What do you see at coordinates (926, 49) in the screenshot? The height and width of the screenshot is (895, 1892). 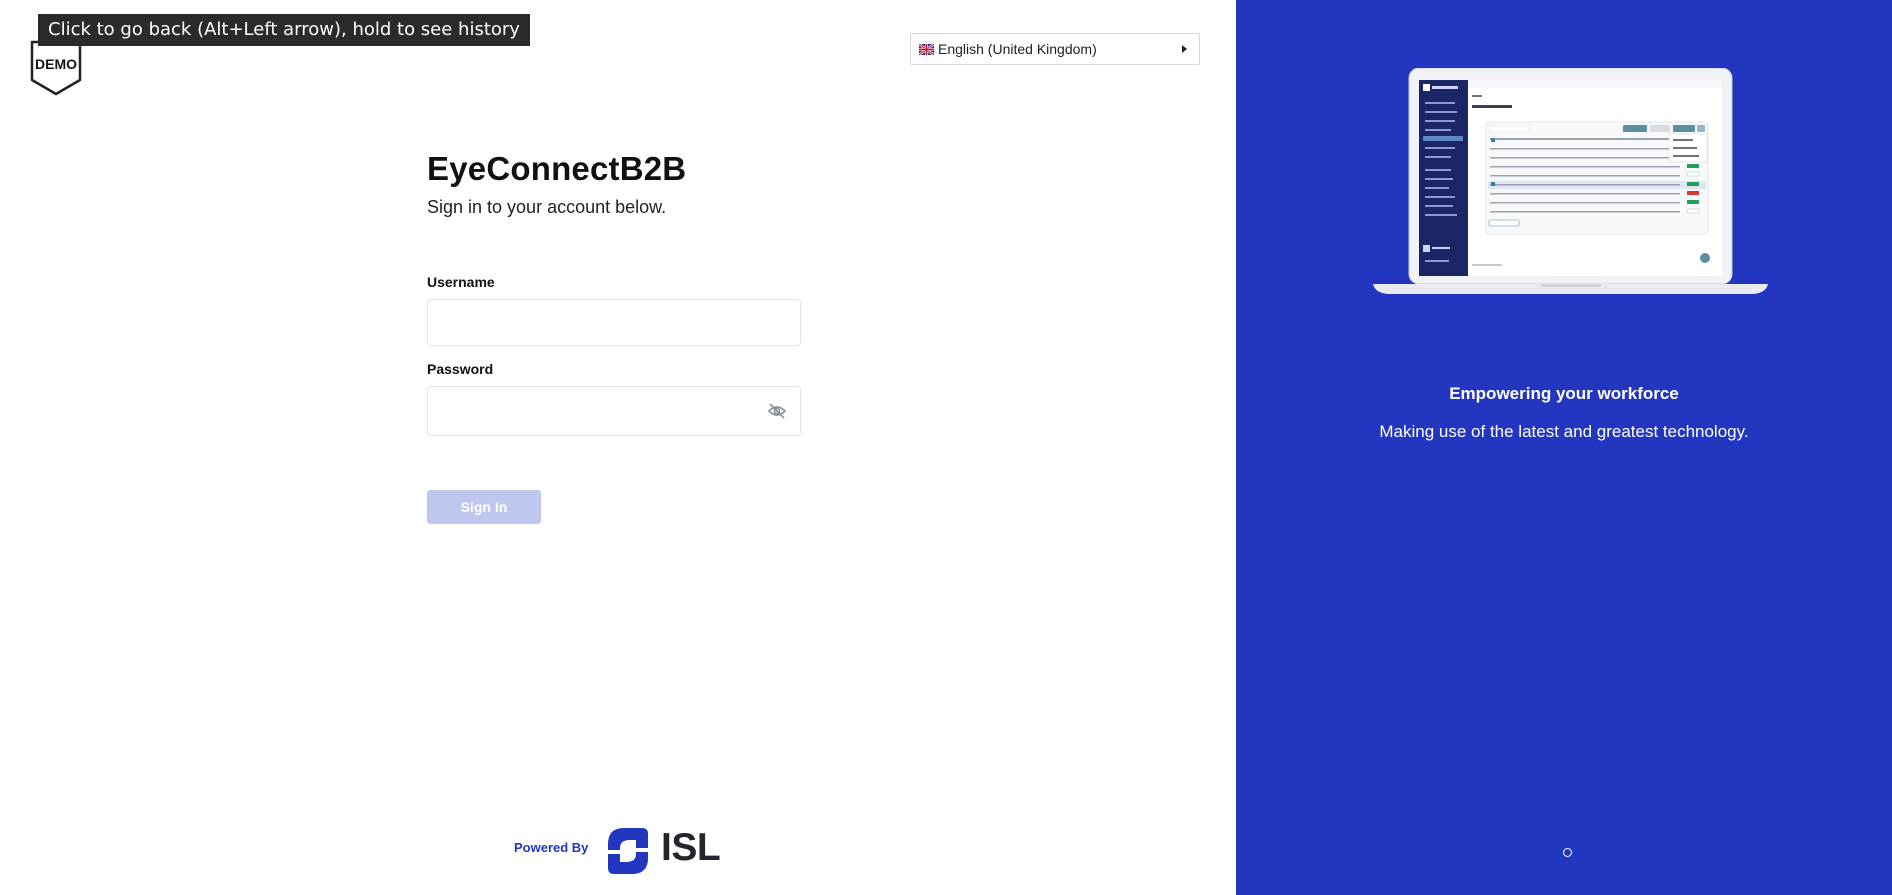 I see `uk-flag-icon` at bounding box center [926, 49].